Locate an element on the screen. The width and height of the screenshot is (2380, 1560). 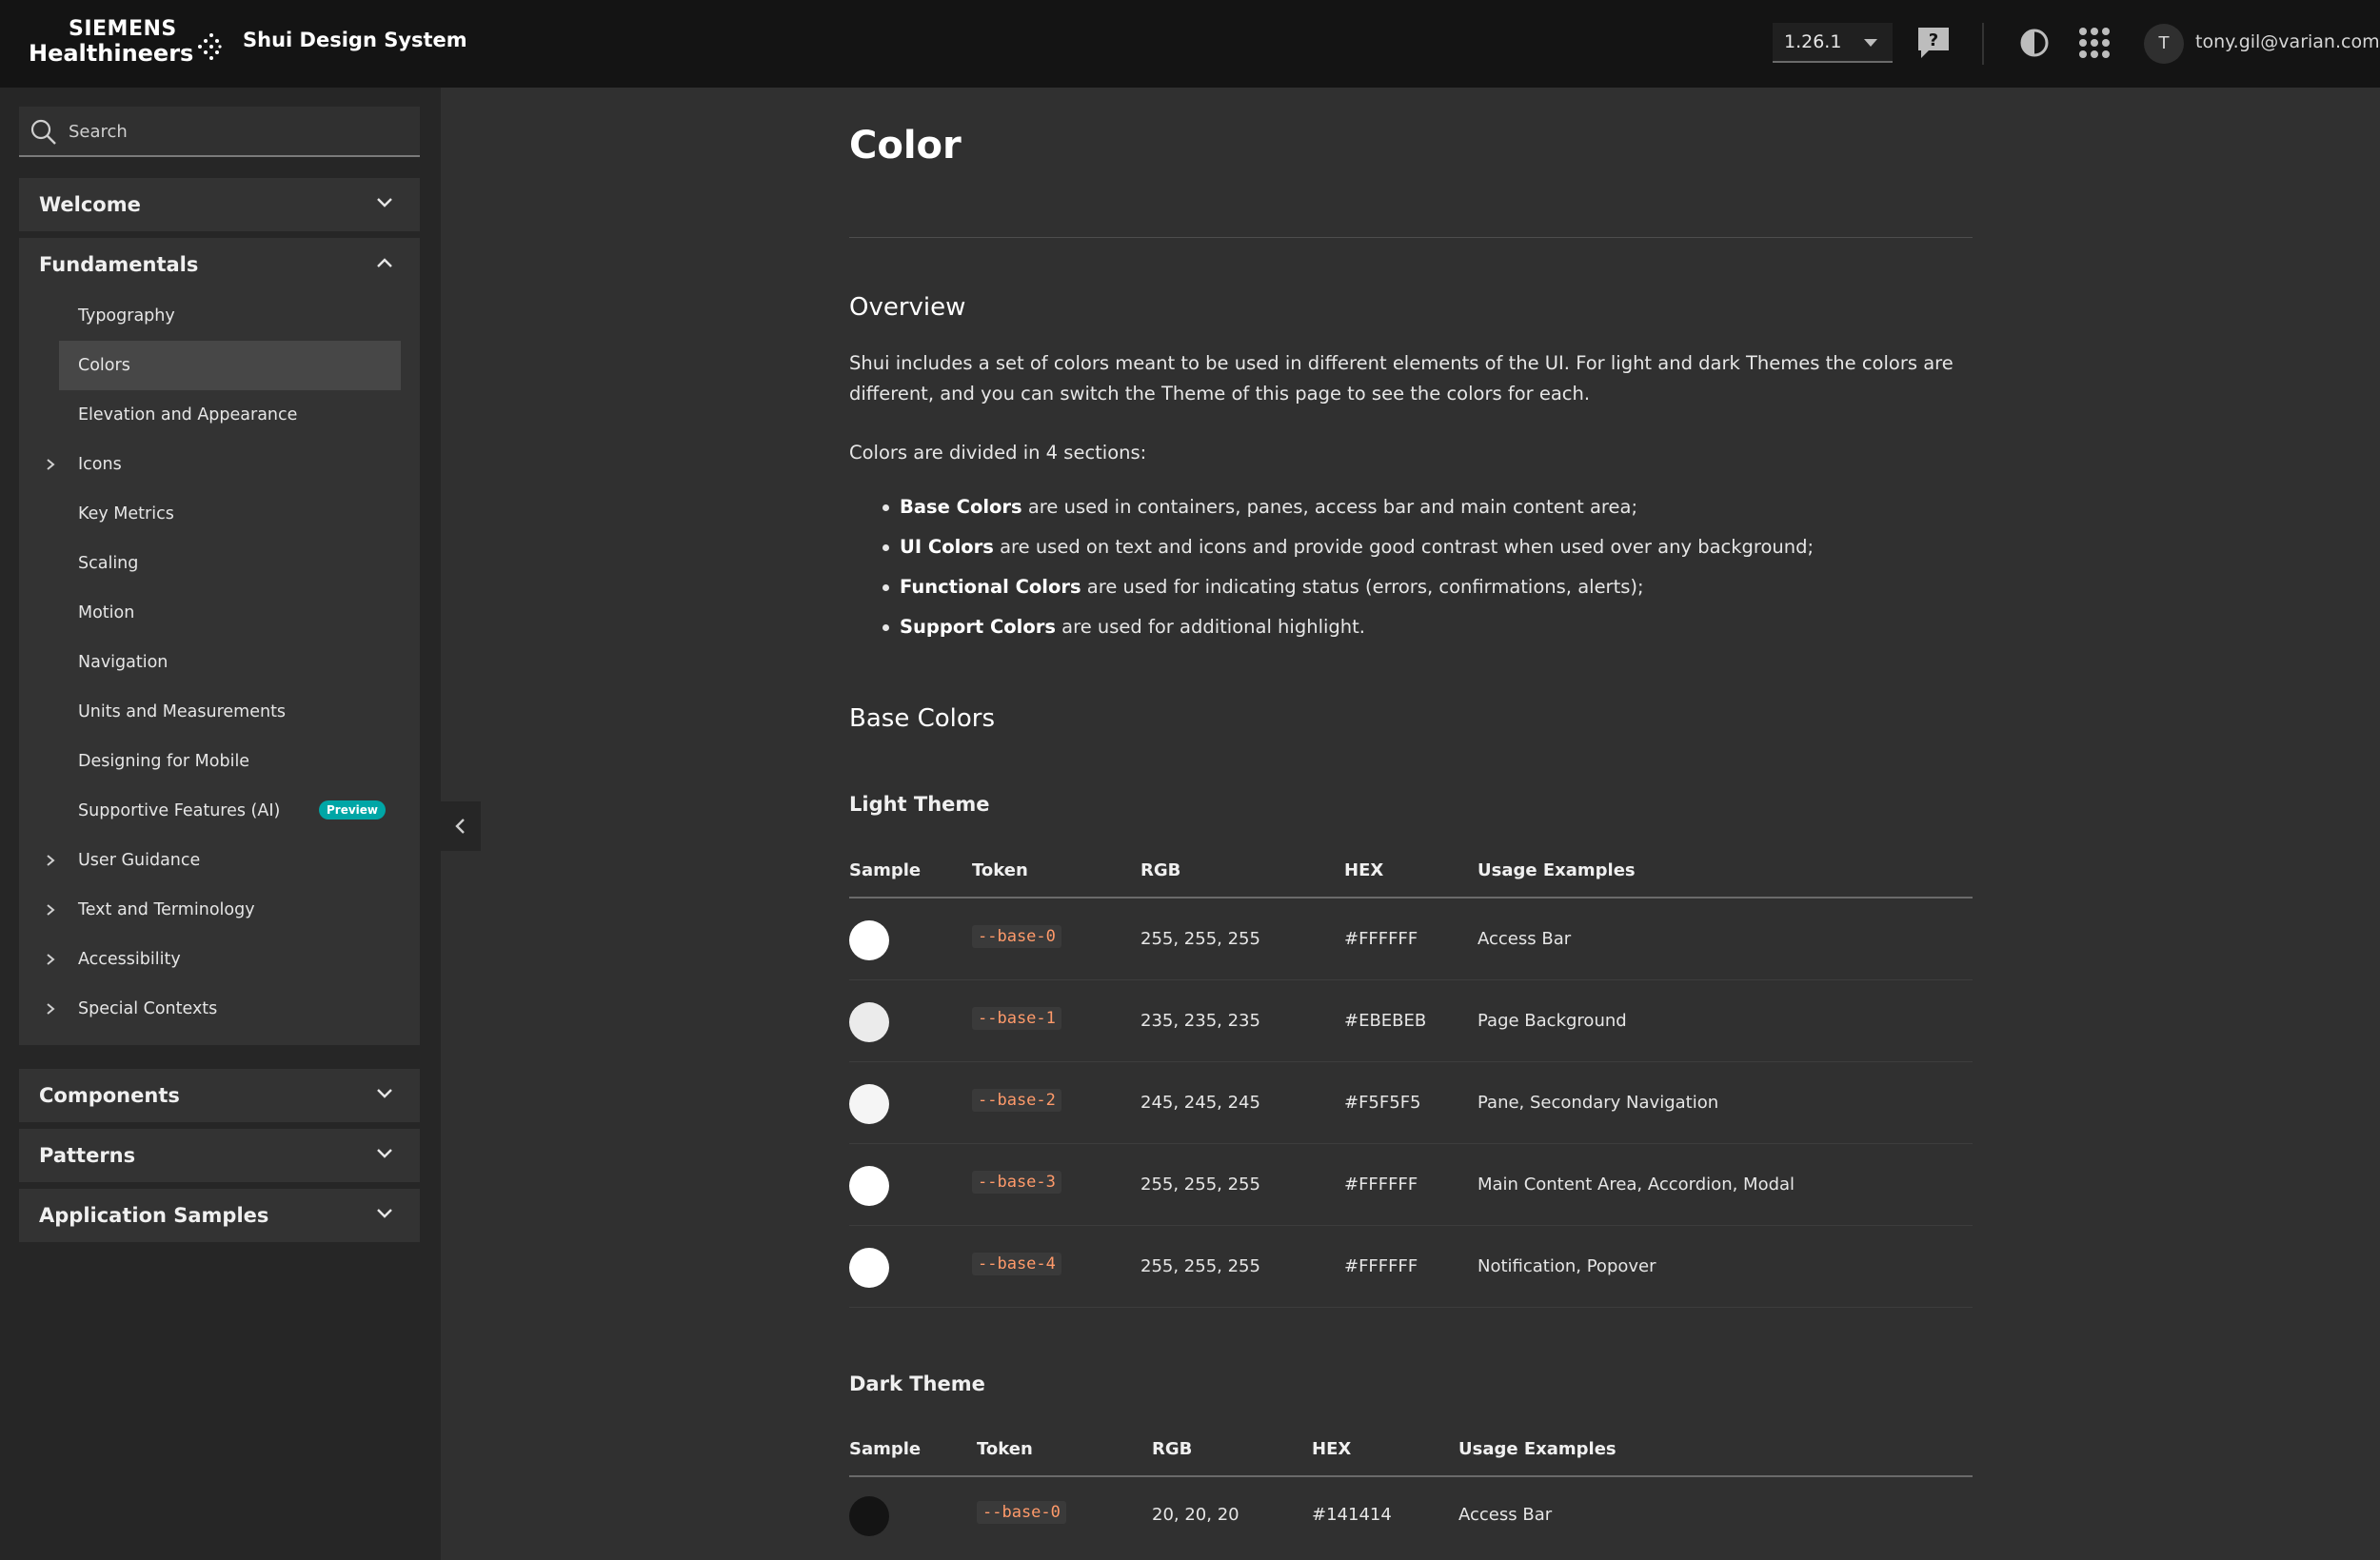
header-divider is located at coordinates (1983, 44).